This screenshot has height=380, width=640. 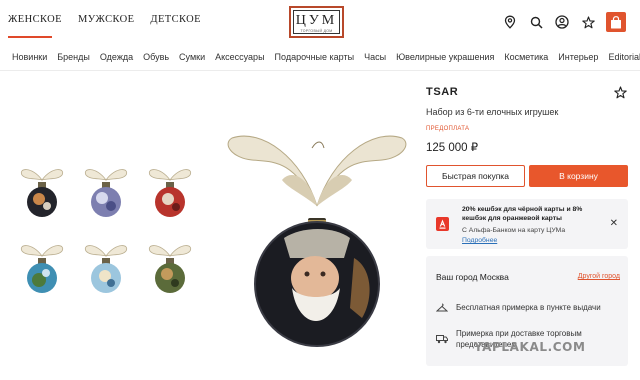 I want to click on logo-subtext: ТОРГОВЫЙ ДОМ, so click(x=316, y=31).